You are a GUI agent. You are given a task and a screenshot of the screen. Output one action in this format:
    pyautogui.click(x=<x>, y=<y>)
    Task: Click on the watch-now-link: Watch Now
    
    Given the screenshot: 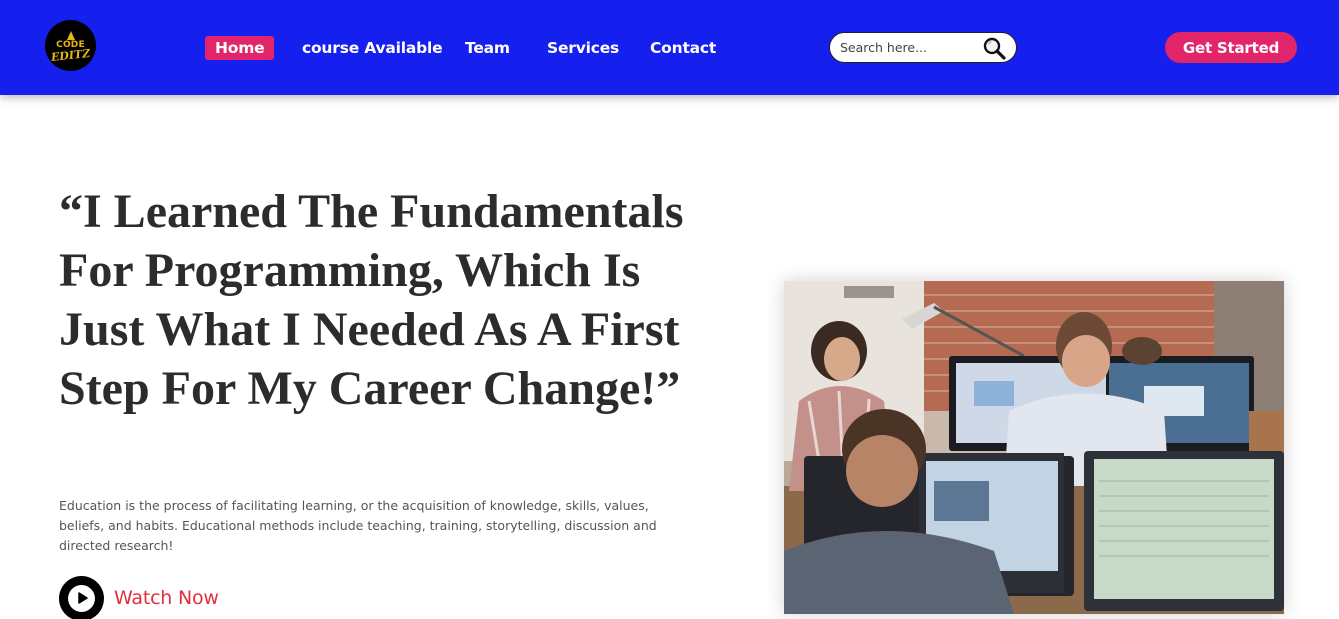 What is the action you would take?
    pyautogui.click(x=139, y=597)
    